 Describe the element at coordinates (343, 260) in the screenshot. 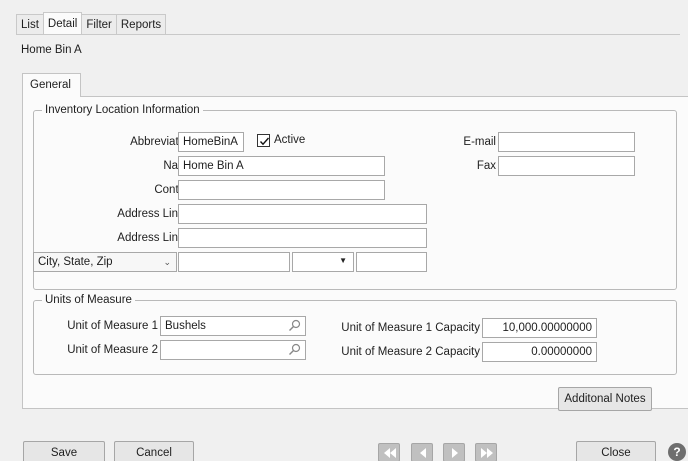

I see `dropdown-arrow-icon: ▼` at that location.